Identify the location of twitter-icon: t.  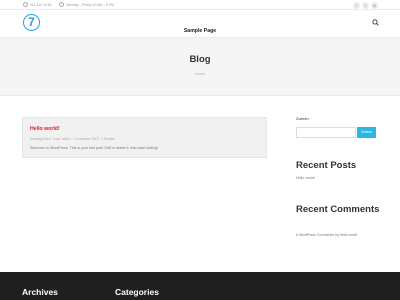
(365, 5).